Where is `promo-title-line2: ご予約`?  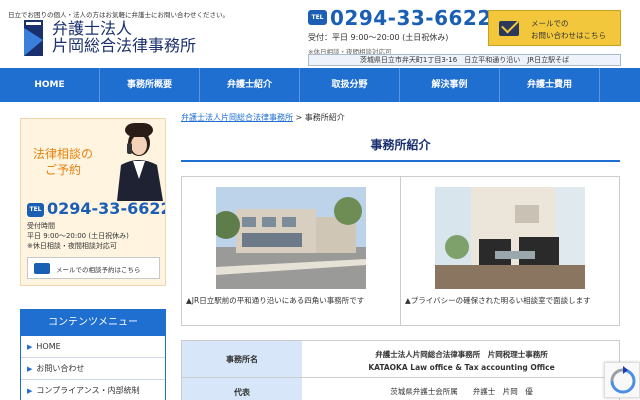 promo-title-line2: ご予約 is located at coordinates (63, 170).